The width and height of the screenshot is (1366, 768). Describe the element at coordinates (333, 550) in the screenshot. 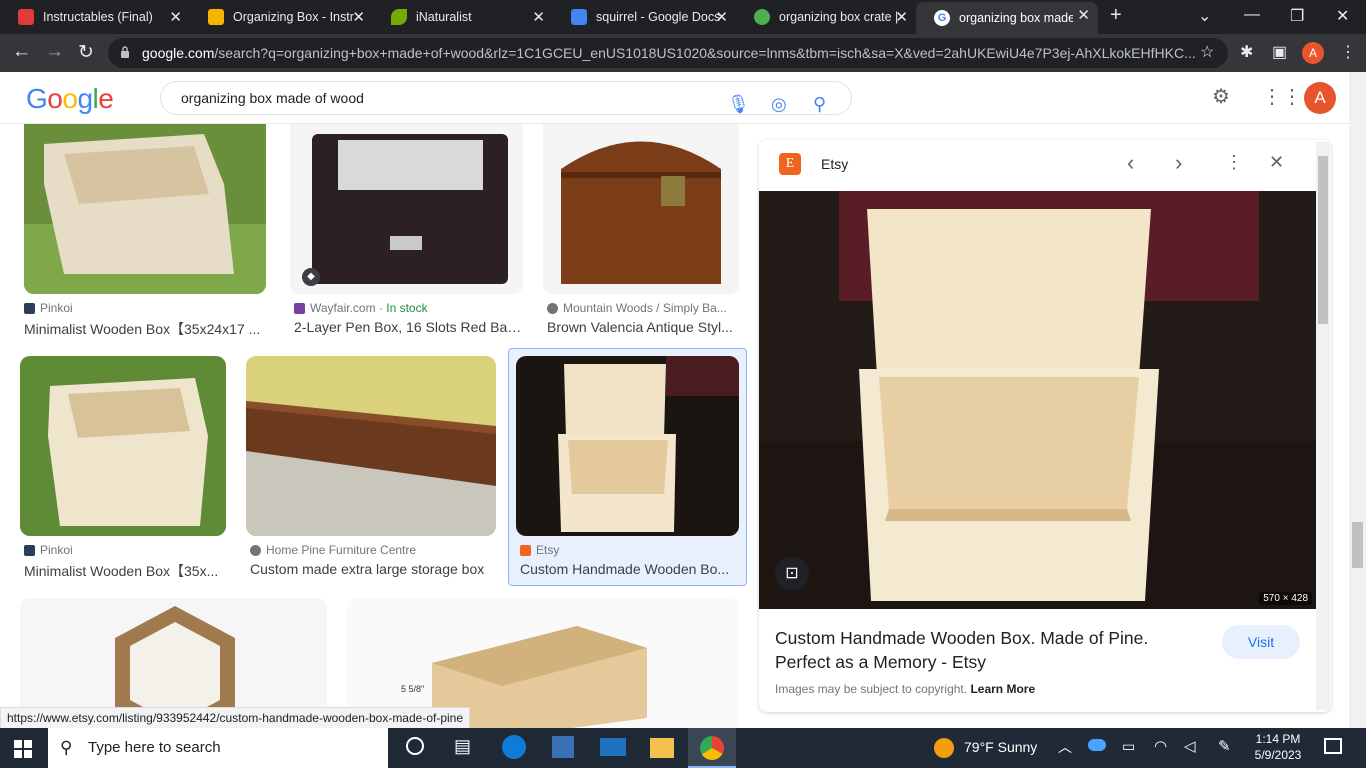

I see `result-source: Home Pine Furniture Centre` at that location.